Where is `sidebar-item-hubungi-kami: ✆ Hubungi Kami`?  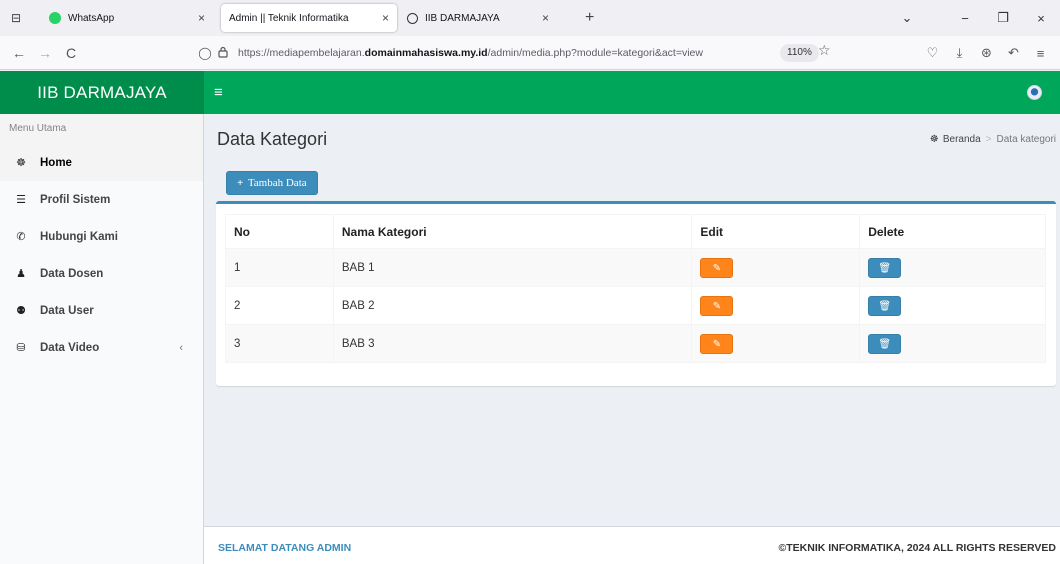 sidebar-item-hubungi-kami: ✆ Hubungi Kami is located at coordinates (101, 236).